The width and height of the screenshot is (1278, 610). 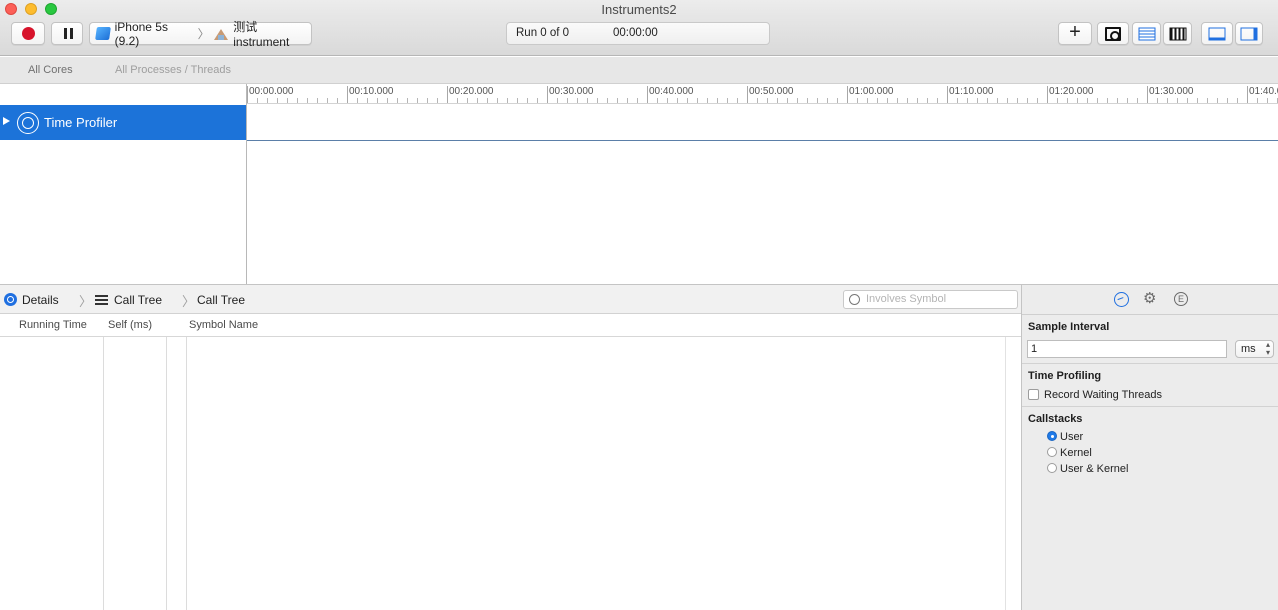 I want to click on processes-threads-filter: All Processes / Threads, so click(x=173, y=70).